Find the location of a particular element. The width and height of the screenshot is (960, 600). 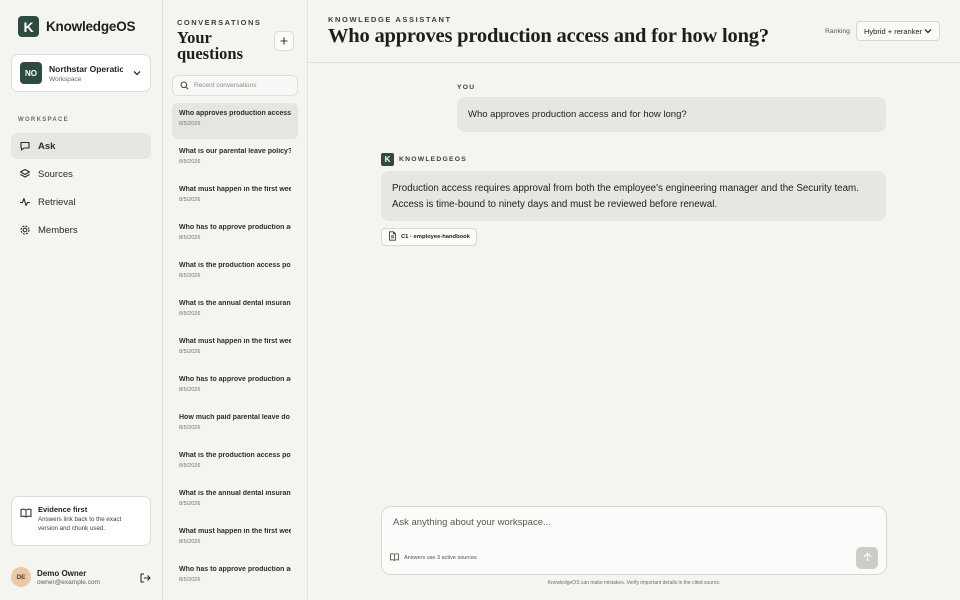

brand: K KnowledgeOS is located at coordinates (77, 26).